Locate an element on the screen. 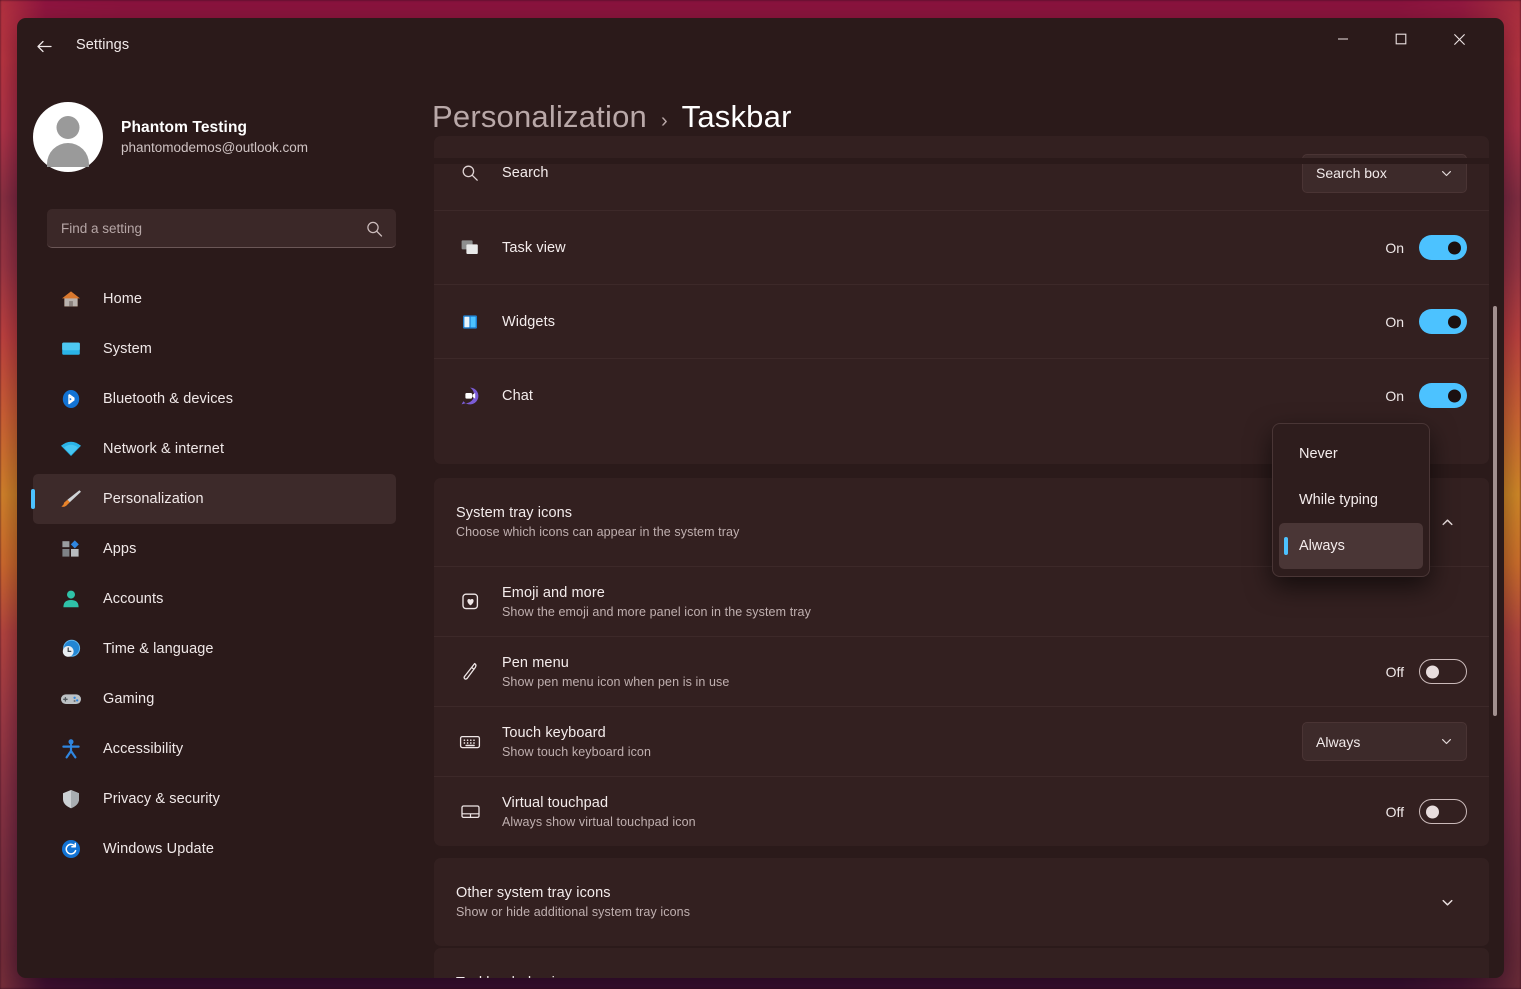 This screenshot has height=989, width=1521. sidebar-item-network: Network & internet is located at coordinates (214, 449).